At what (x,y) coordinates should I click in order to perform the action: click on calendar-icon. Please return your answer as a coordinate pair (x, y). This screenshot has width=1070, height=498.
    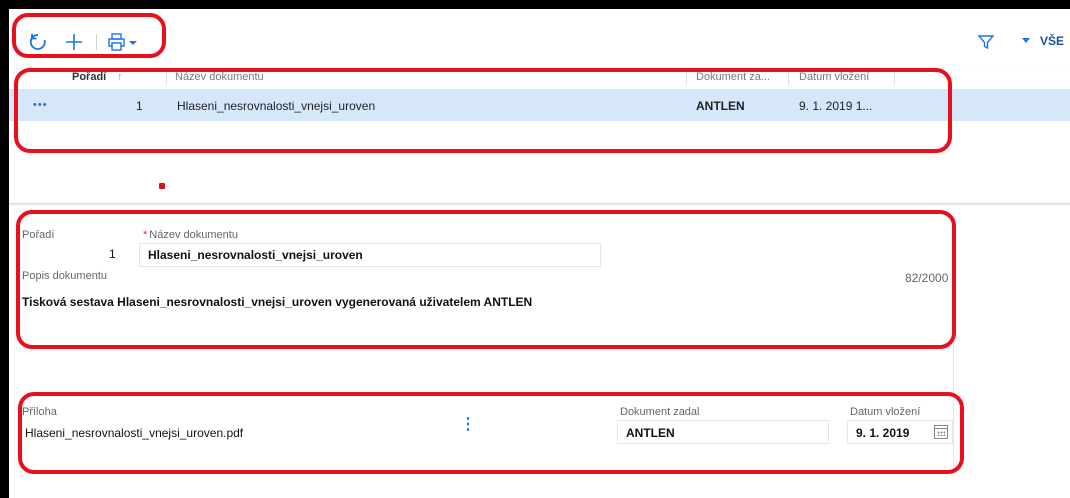
    Looking at the image, I should click on (941, 432).